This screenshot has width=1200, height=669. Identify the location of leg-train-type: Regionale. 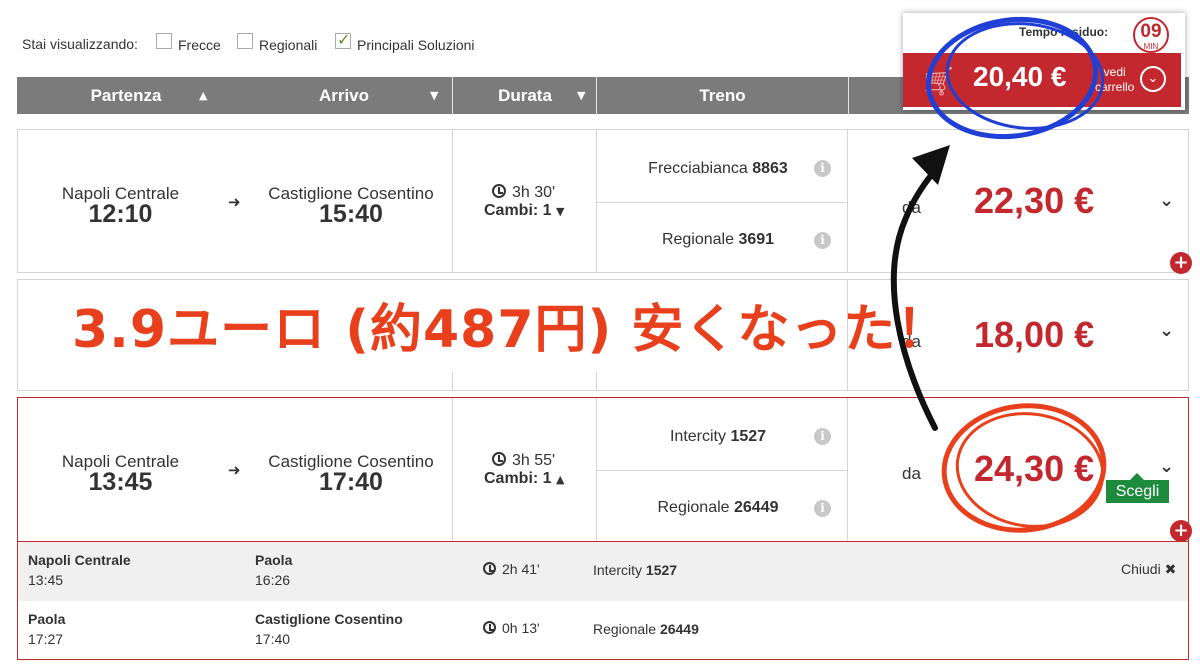
(625, 629).